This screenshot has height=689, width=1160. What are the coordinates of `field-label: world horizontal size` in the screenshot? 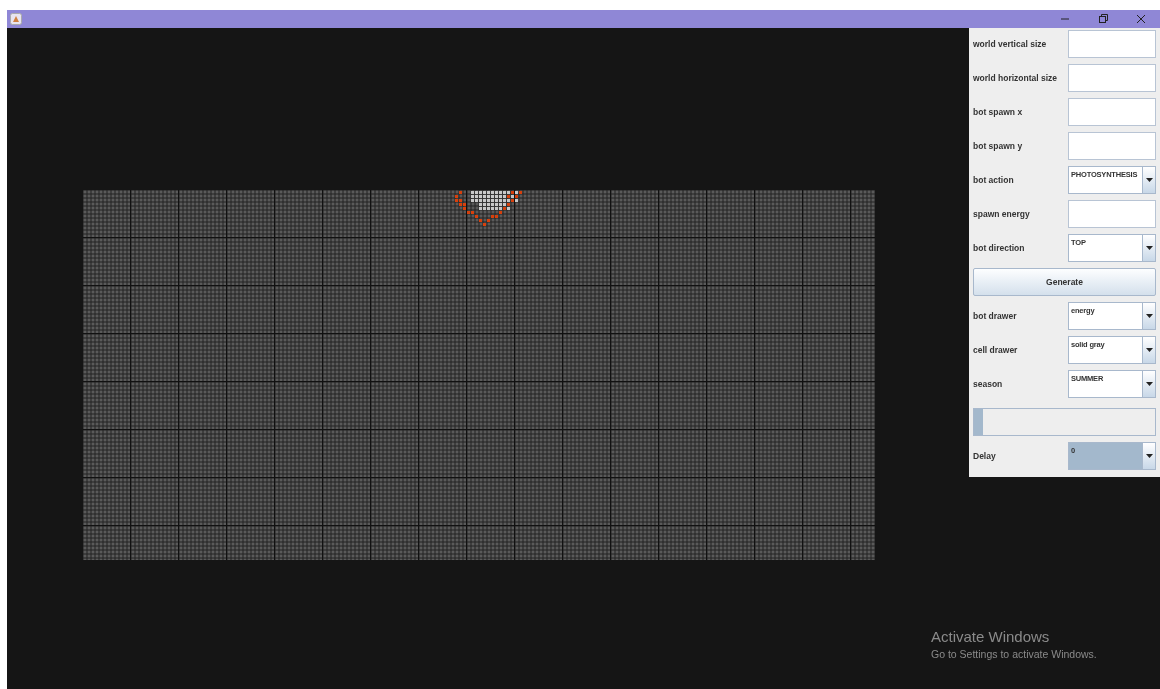 It's located at (1015, 78).